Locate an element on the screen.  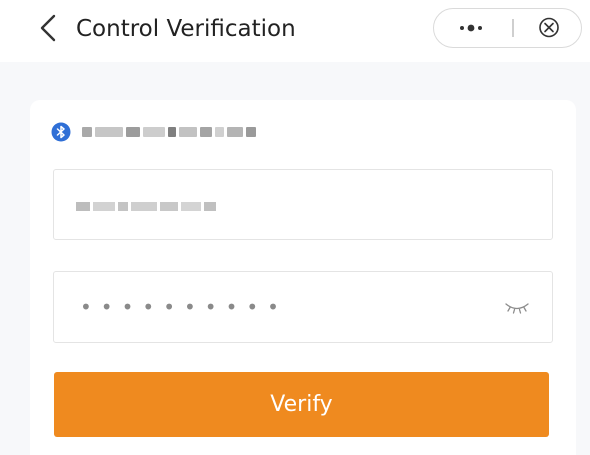
eye-closed-icon is located at coordinates (517, 307).